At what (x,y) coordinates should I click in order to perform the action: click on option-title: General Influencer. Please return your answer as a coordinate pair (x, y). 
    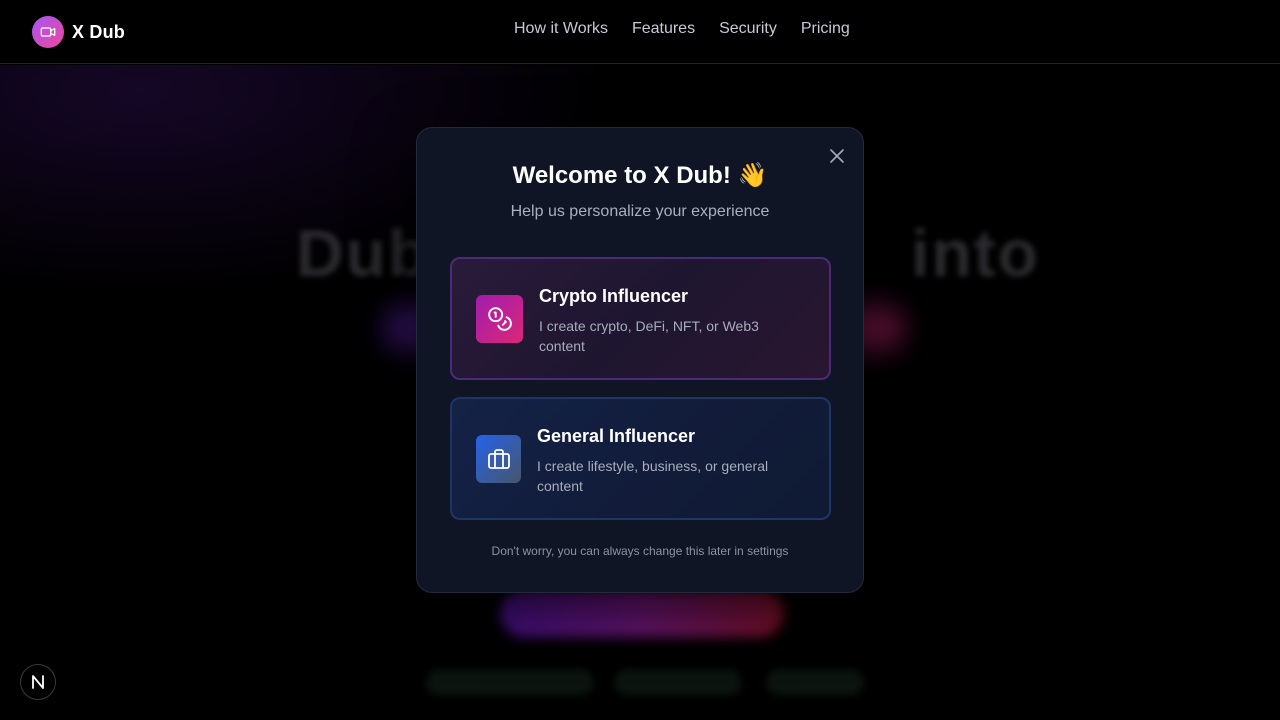
    Looking at the image, I should click on (616, 436).